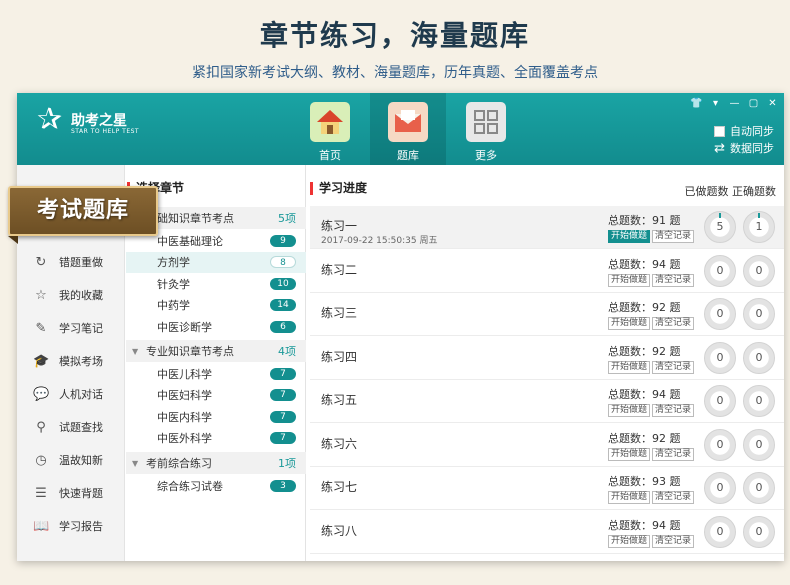 Image resolution: width=790 pixels, height=585 pixels. I want to click on chapter-group-professional: ▼ 专业知识章节考点 4项, so click(216, 351).